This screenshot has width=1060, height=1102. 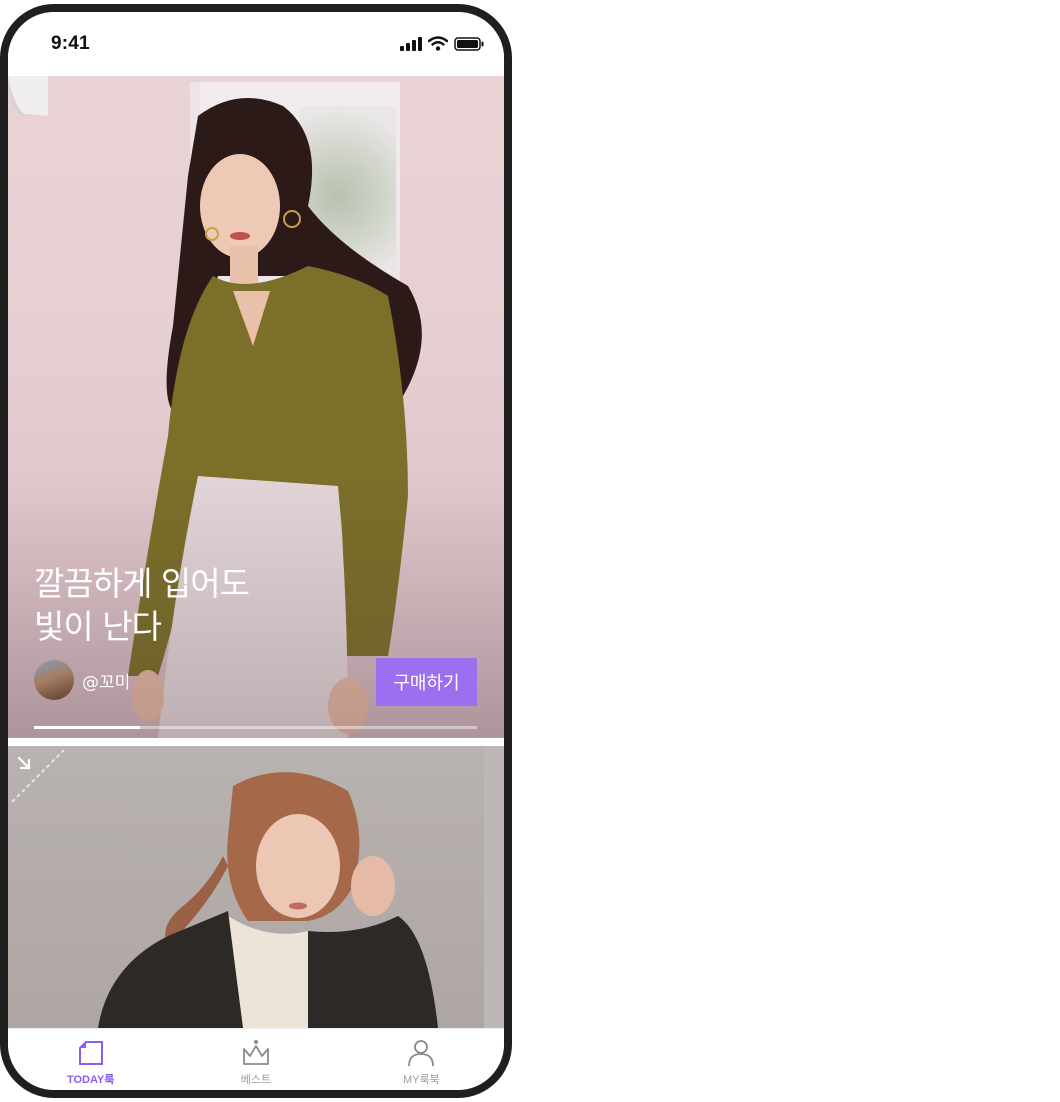 I want to click on tab-today: TODAY룩, so click(x=90, y=1059).